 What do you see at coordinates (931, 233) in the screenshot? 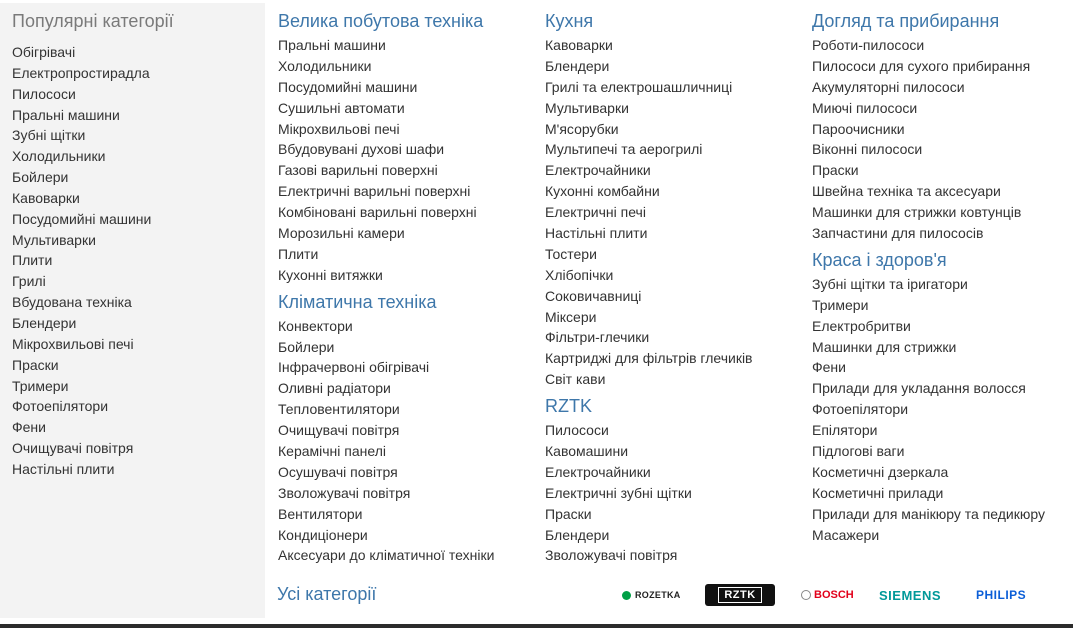
I see `category-link: Запчастини для пилососів` at bounding box center [931, 233].